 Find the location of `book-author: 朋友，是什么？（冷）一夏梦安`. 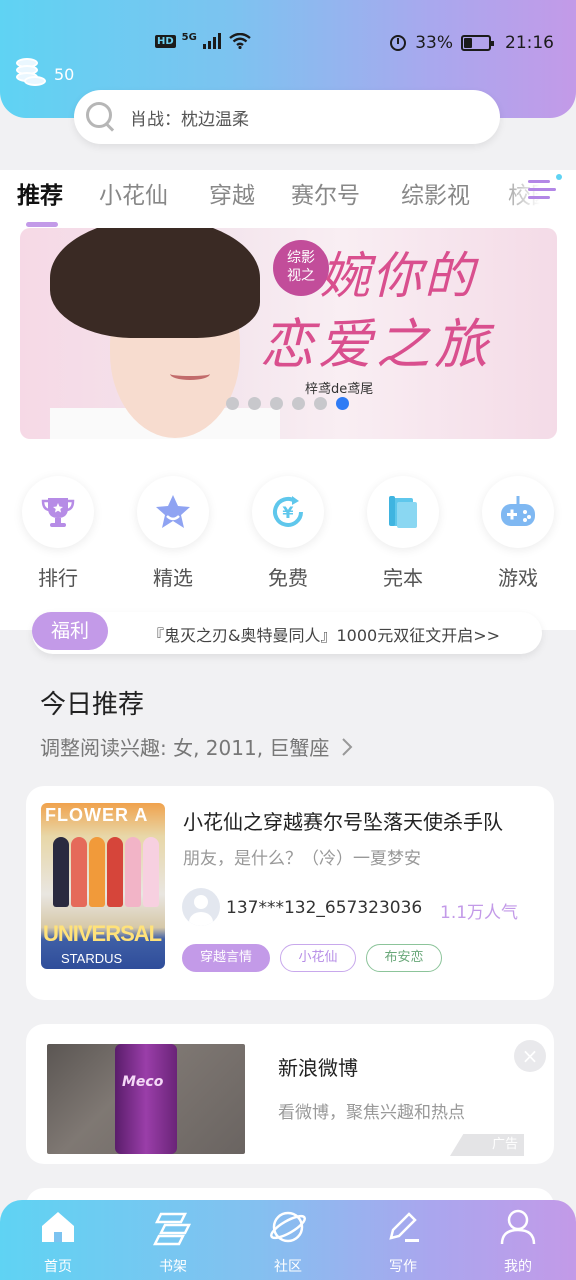

book-author: 朋友，是什么？（冷）一夏梦安 is located at coordinates (302, 859).